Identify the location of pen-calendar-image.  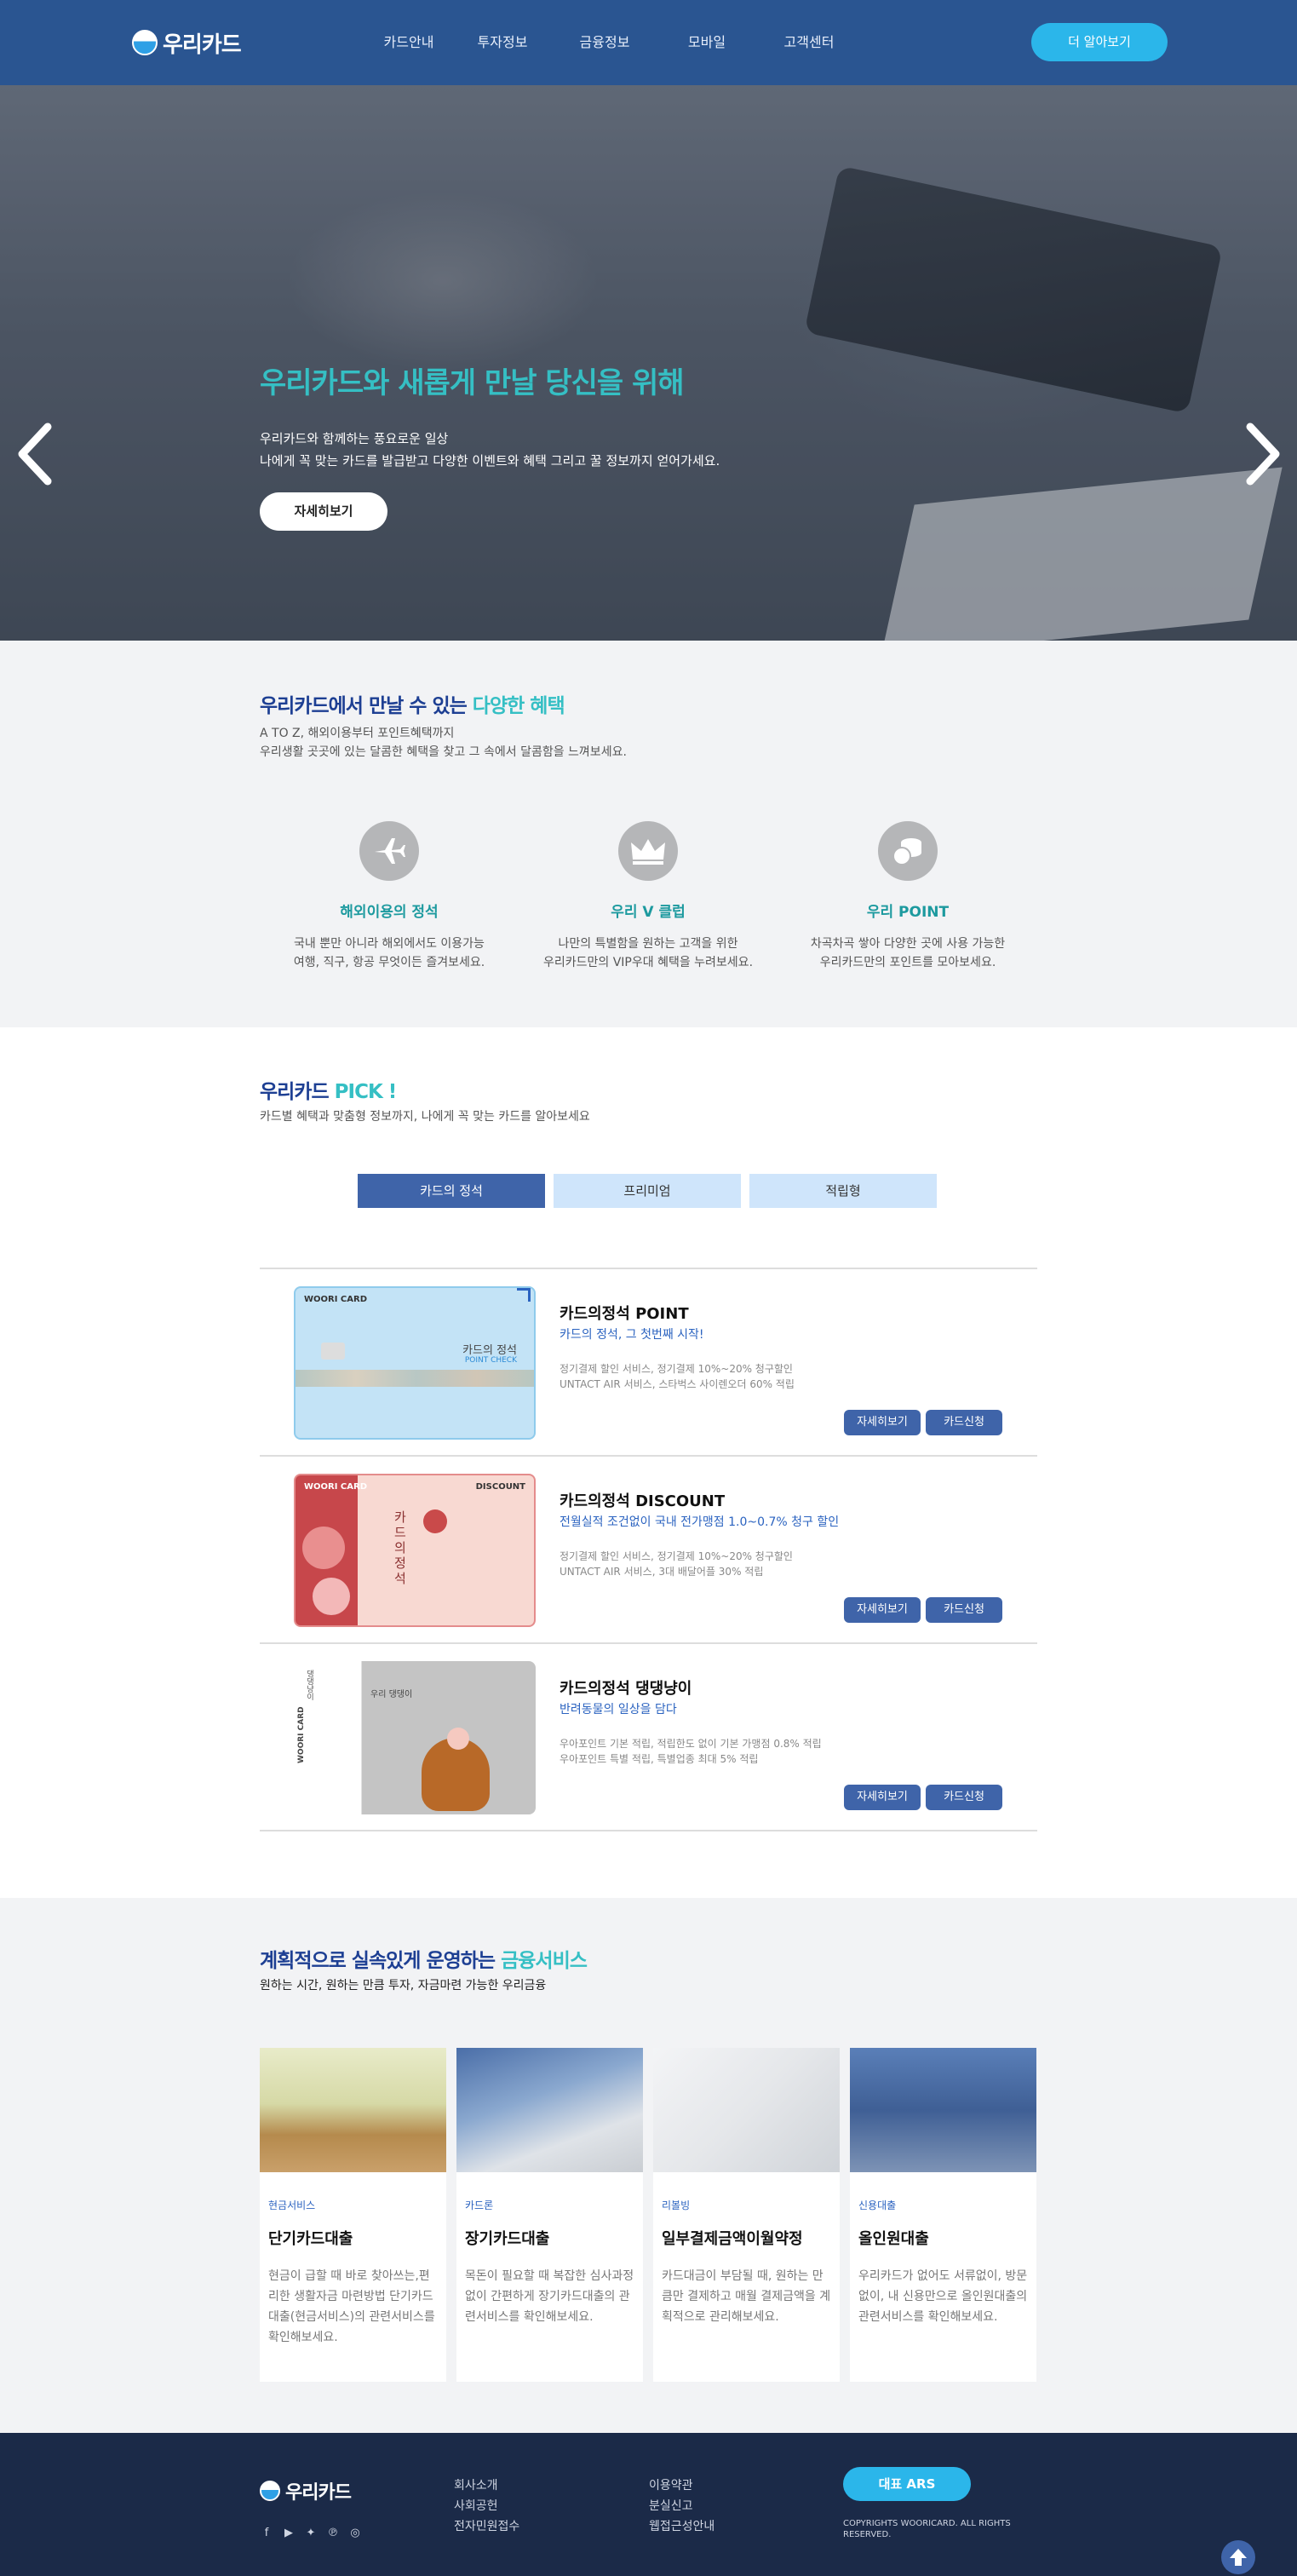
(746, 2110).